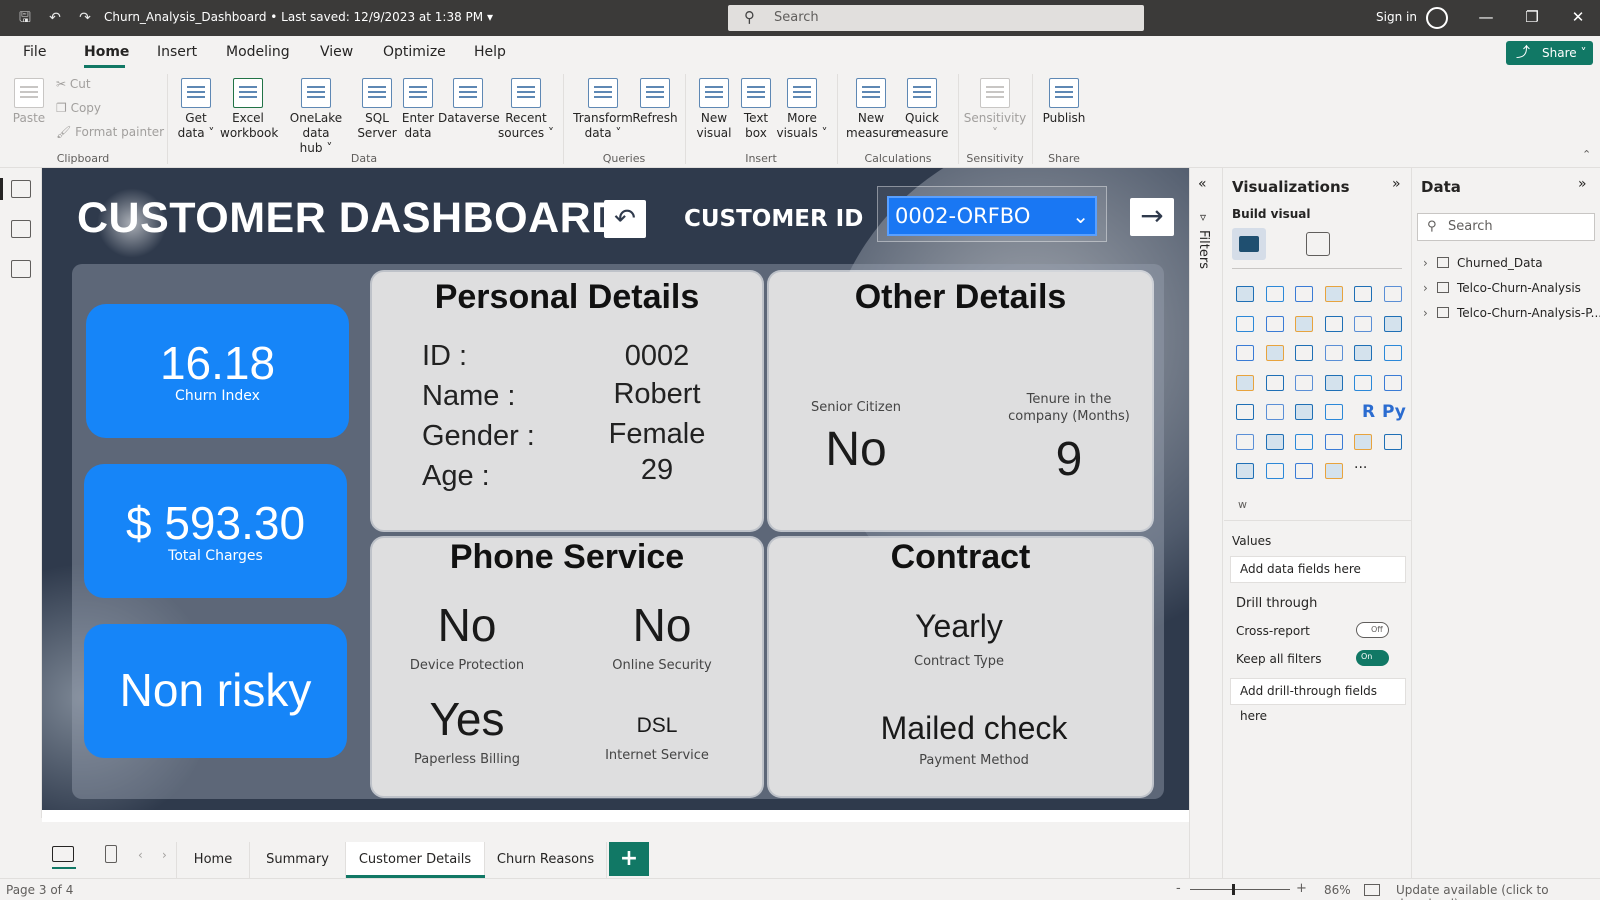  I want to click on expand-filters-icon: «, so click(1202, 184).